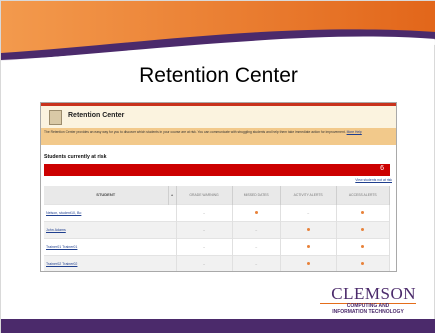 The width and height of the screenshot is (435, 333). What do you see at coordinates (106, 195) in the screenshot?
I see `column-header-student: STUDENT` at bounding box center [106, 195].